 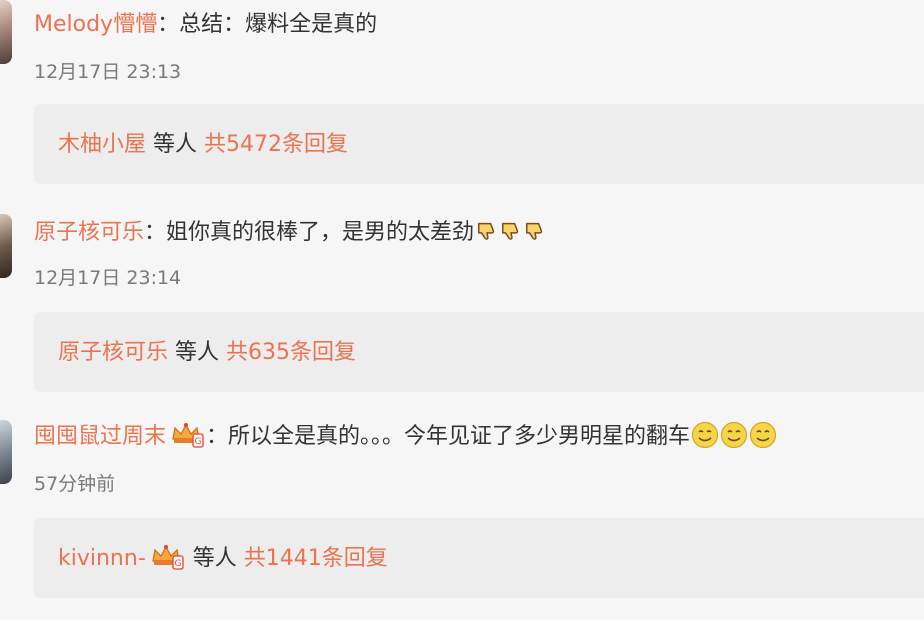 What do you see at coordinates (108, 72) in the screenshot?
I see `comment-time: 12月17日 23:13` at bounding box center [108, 72].